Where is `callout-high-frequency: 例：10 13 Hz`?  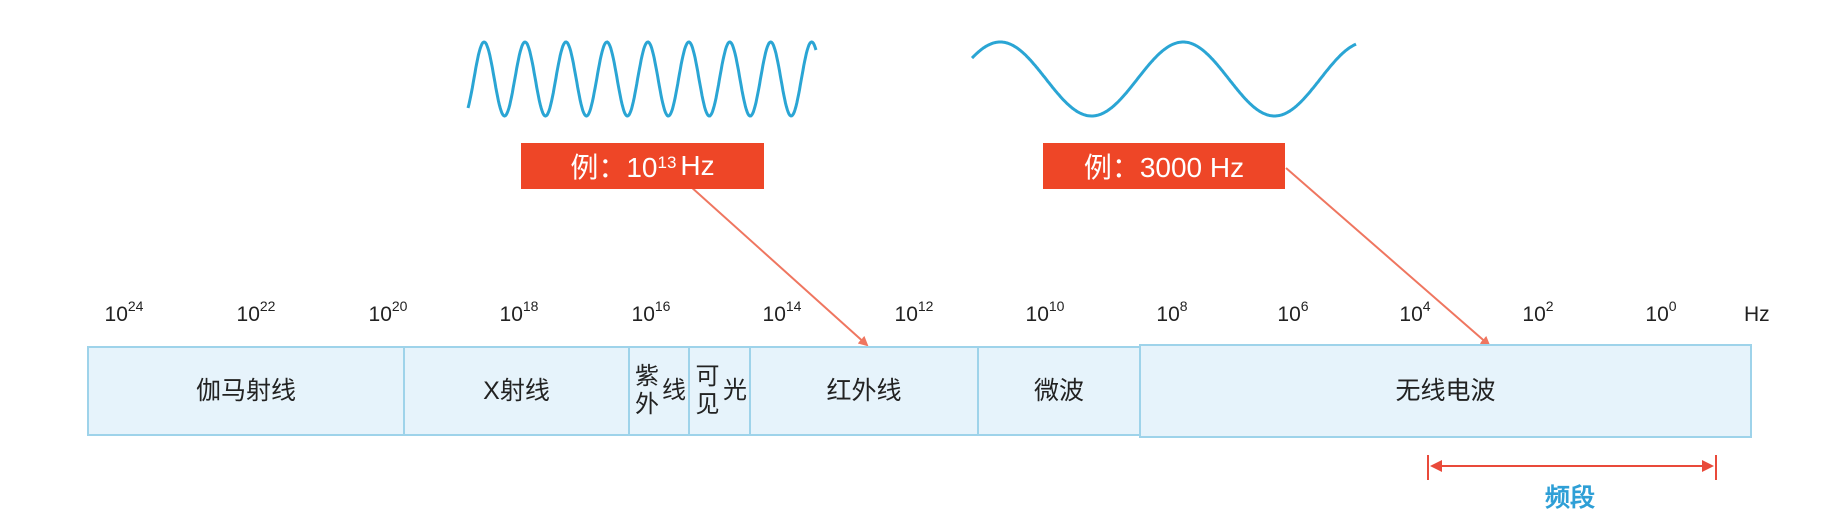 callout-high-frequency: 例：10 13 Hz is located at coordinates (642, 166).